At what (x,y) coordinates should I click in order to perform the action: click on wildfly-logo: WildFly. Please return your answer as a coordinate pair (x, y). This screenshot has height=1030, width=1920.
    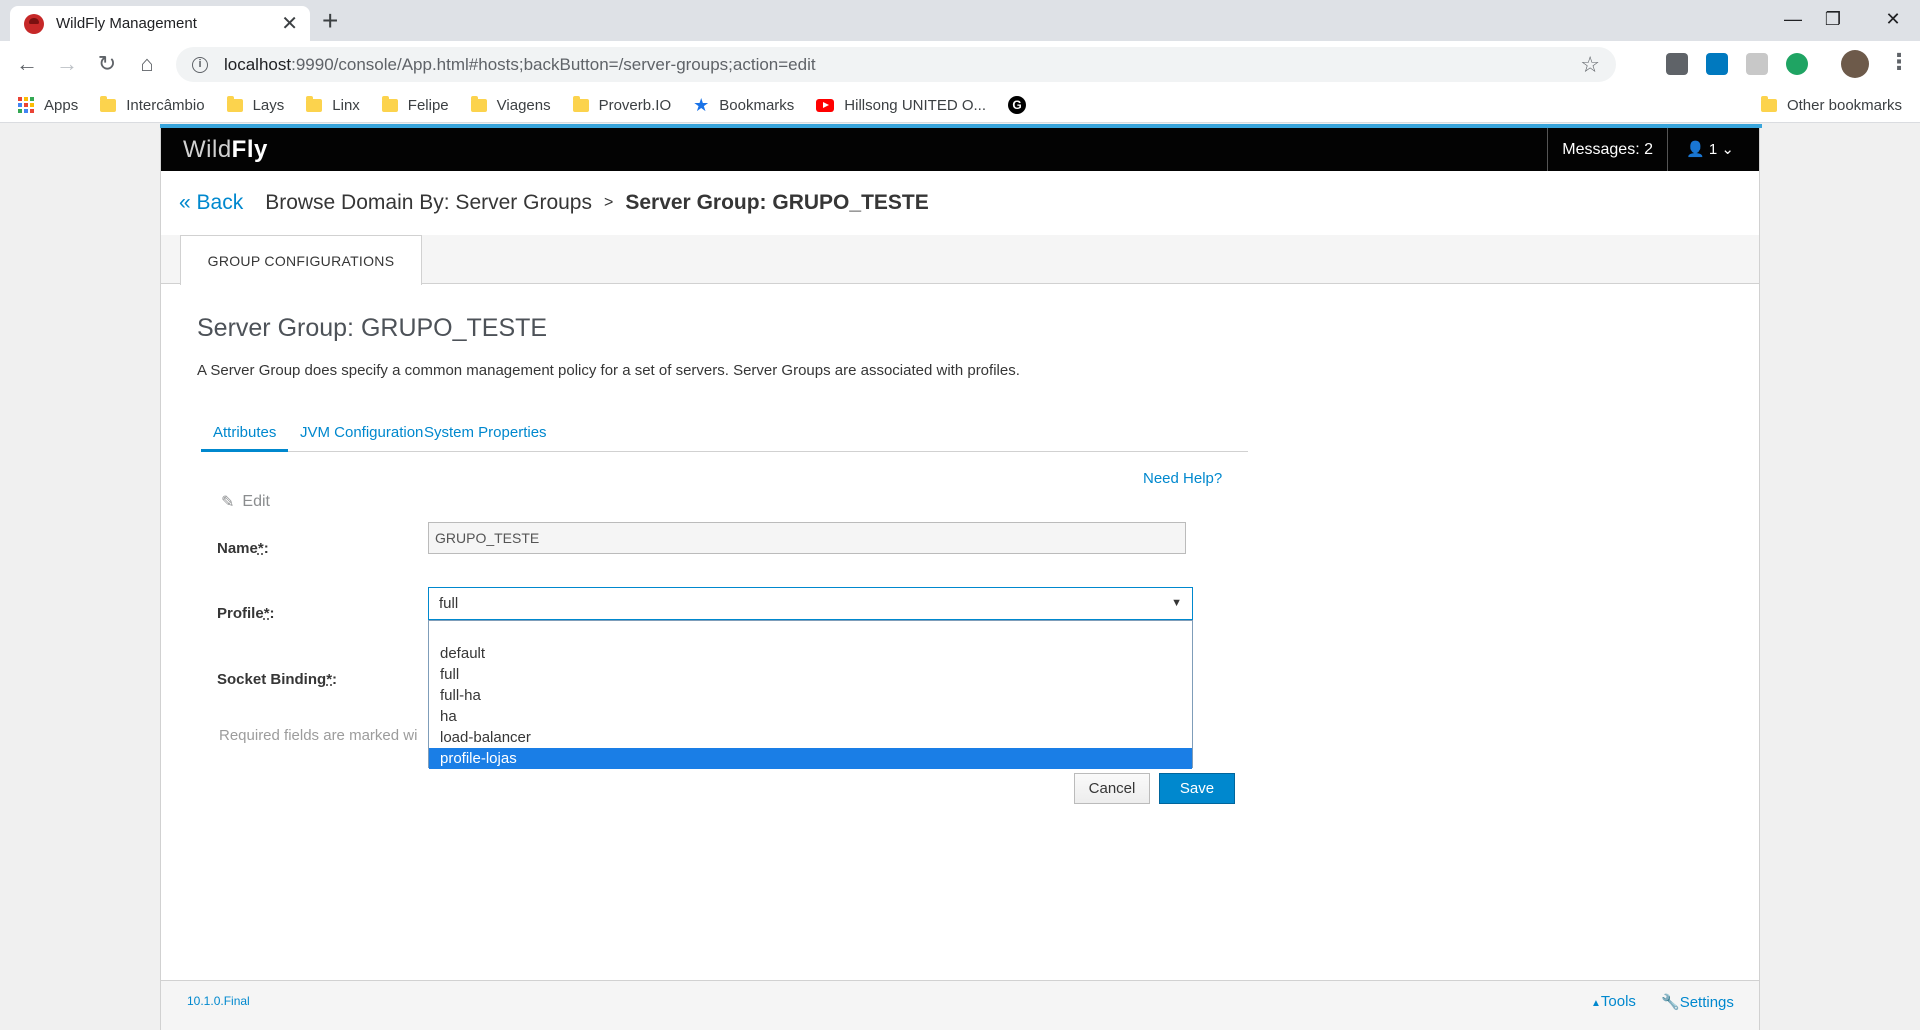
    Looking at the image, I should click on (225, 149).